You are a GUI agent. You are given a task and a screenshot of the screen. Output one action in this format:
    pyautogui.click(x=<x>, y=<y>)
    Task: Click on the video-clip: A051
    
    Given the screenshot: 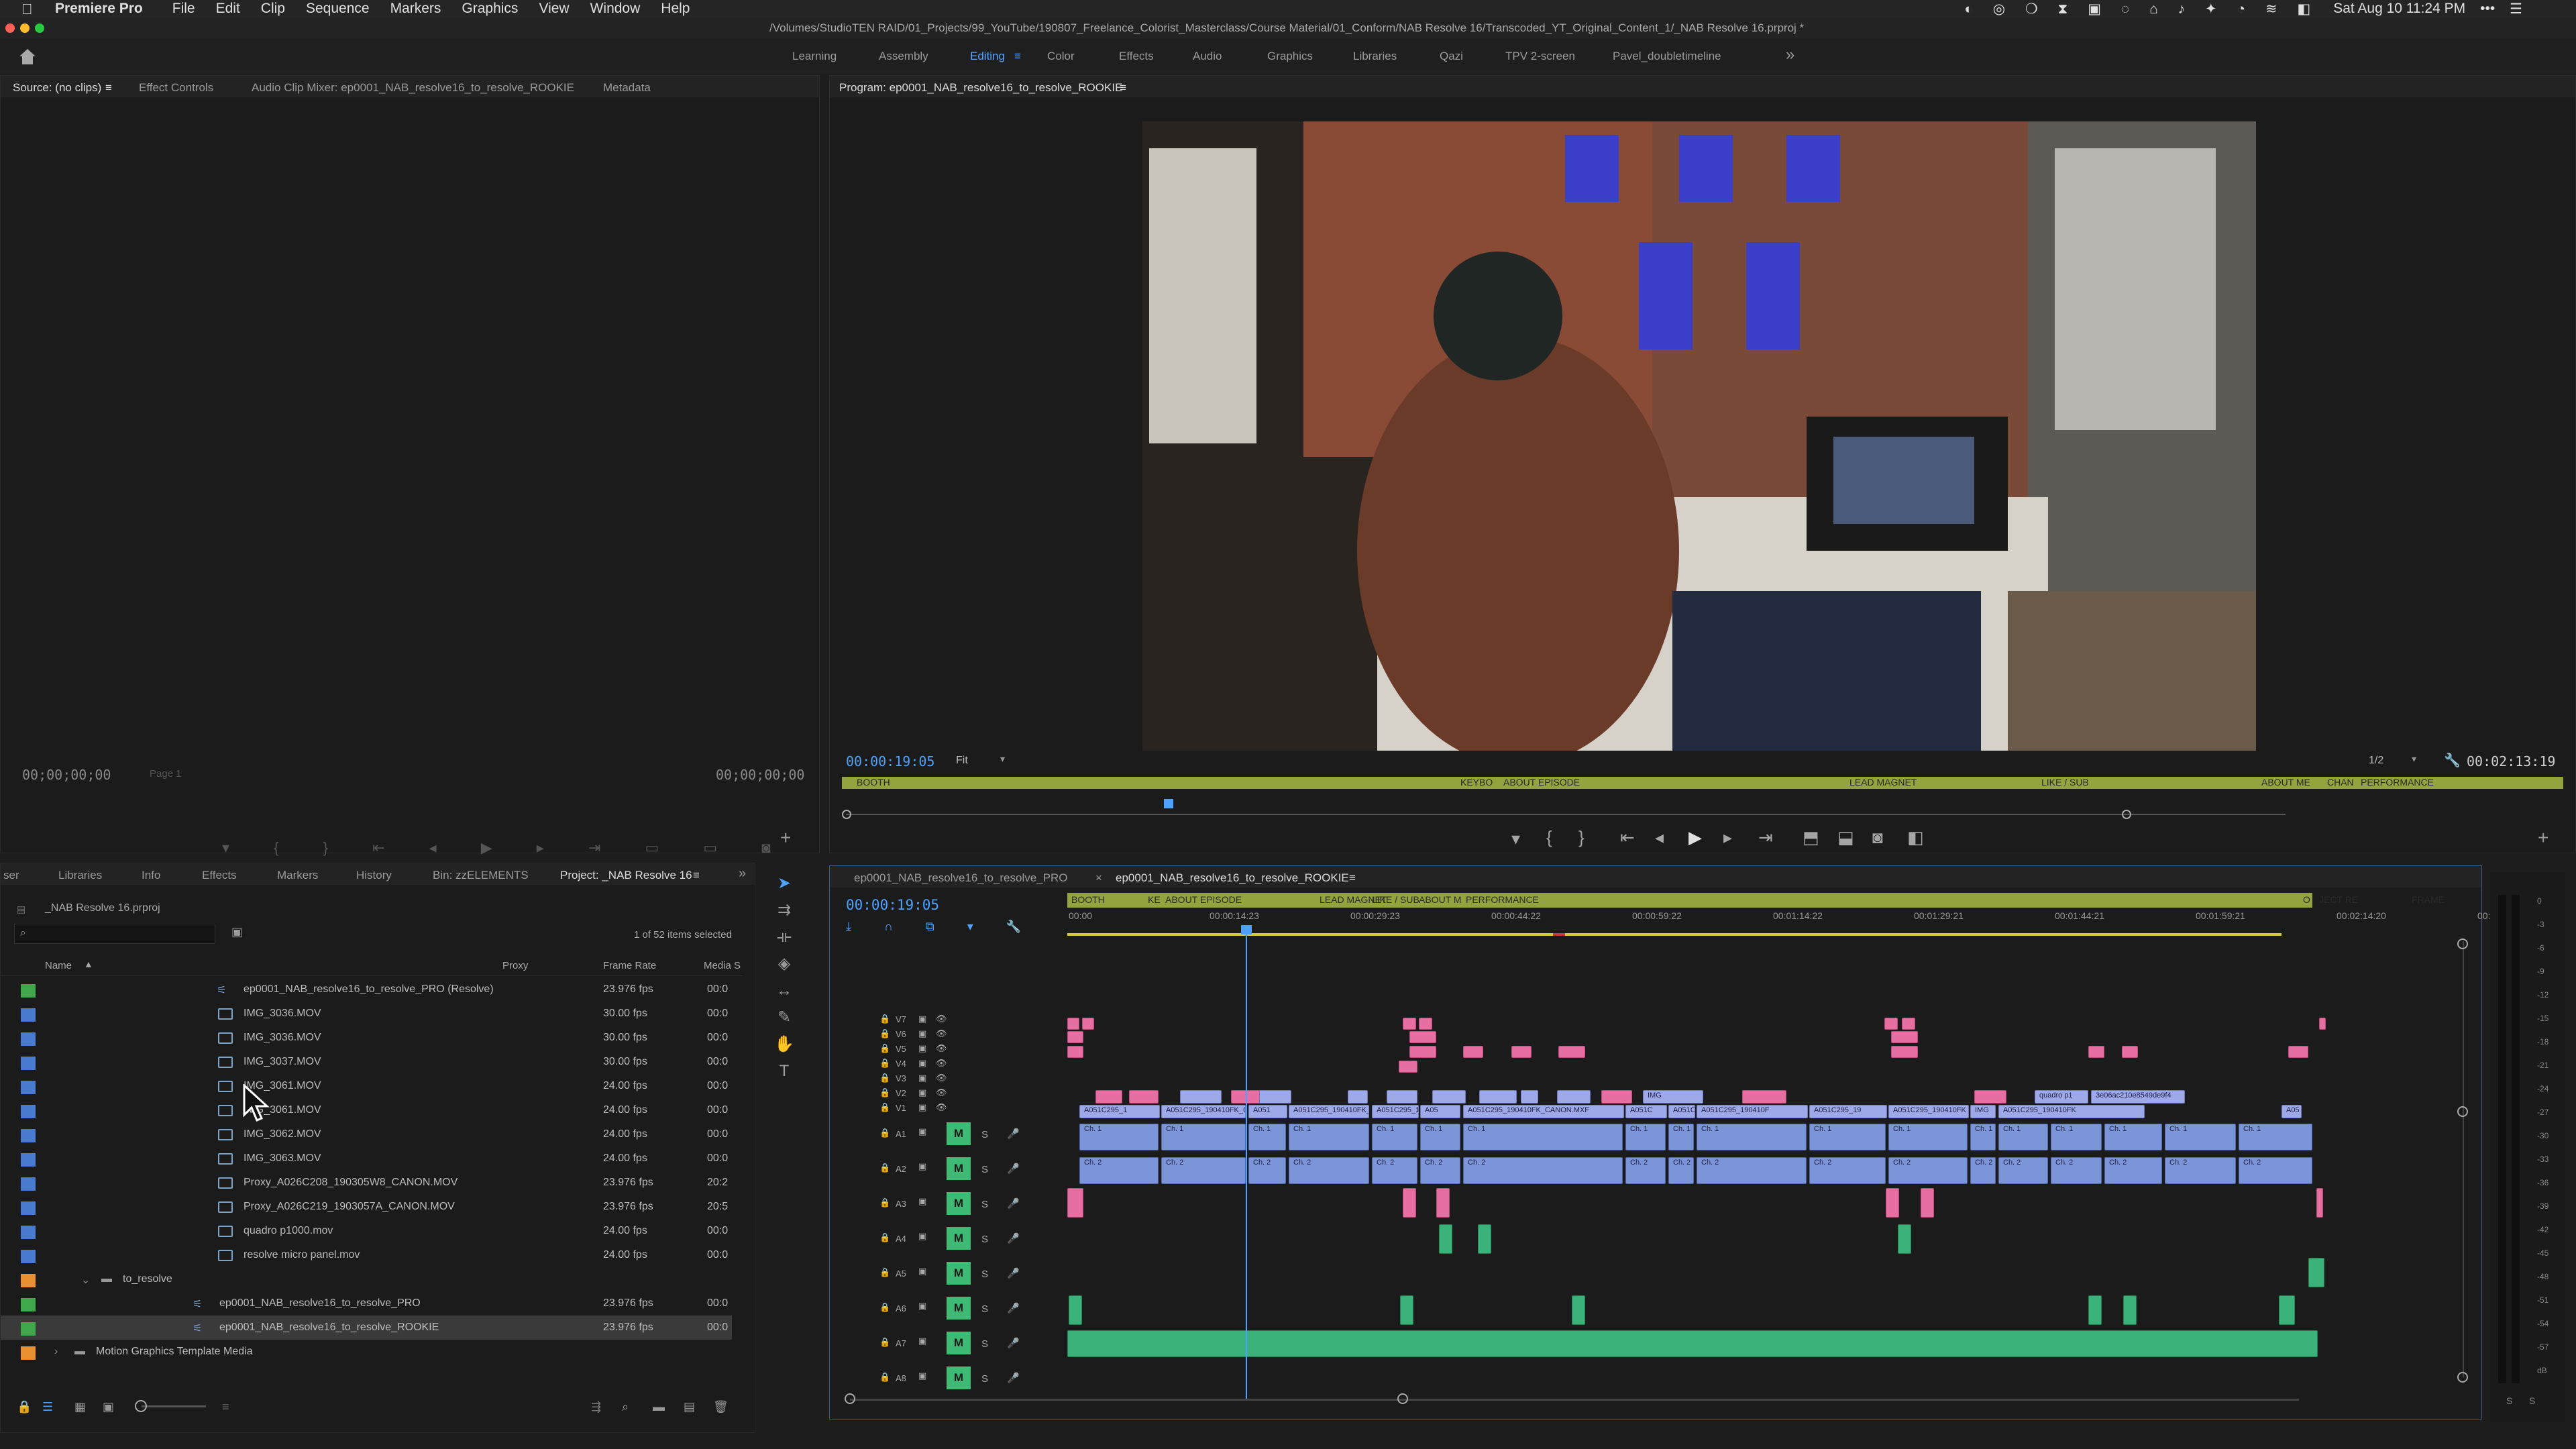 What is the action you would take?
    pyautogui.click(x=1267, y=1111)
    